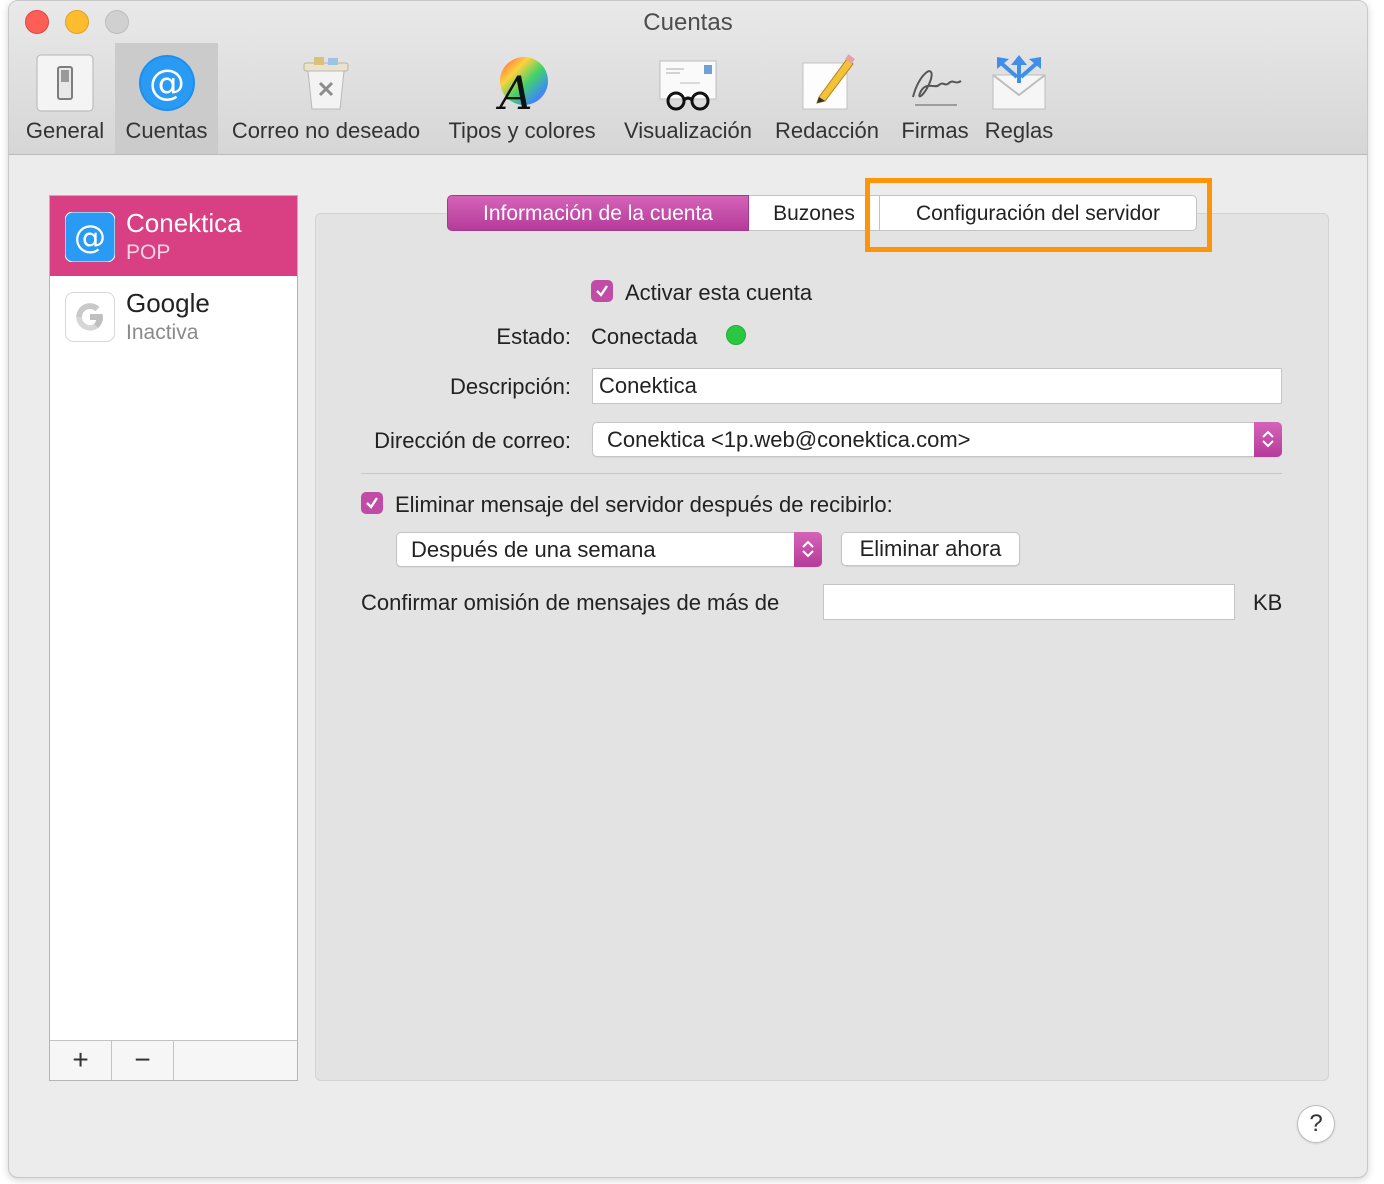  I want to click on delete-from-server-checkbox, so click(372, 503).